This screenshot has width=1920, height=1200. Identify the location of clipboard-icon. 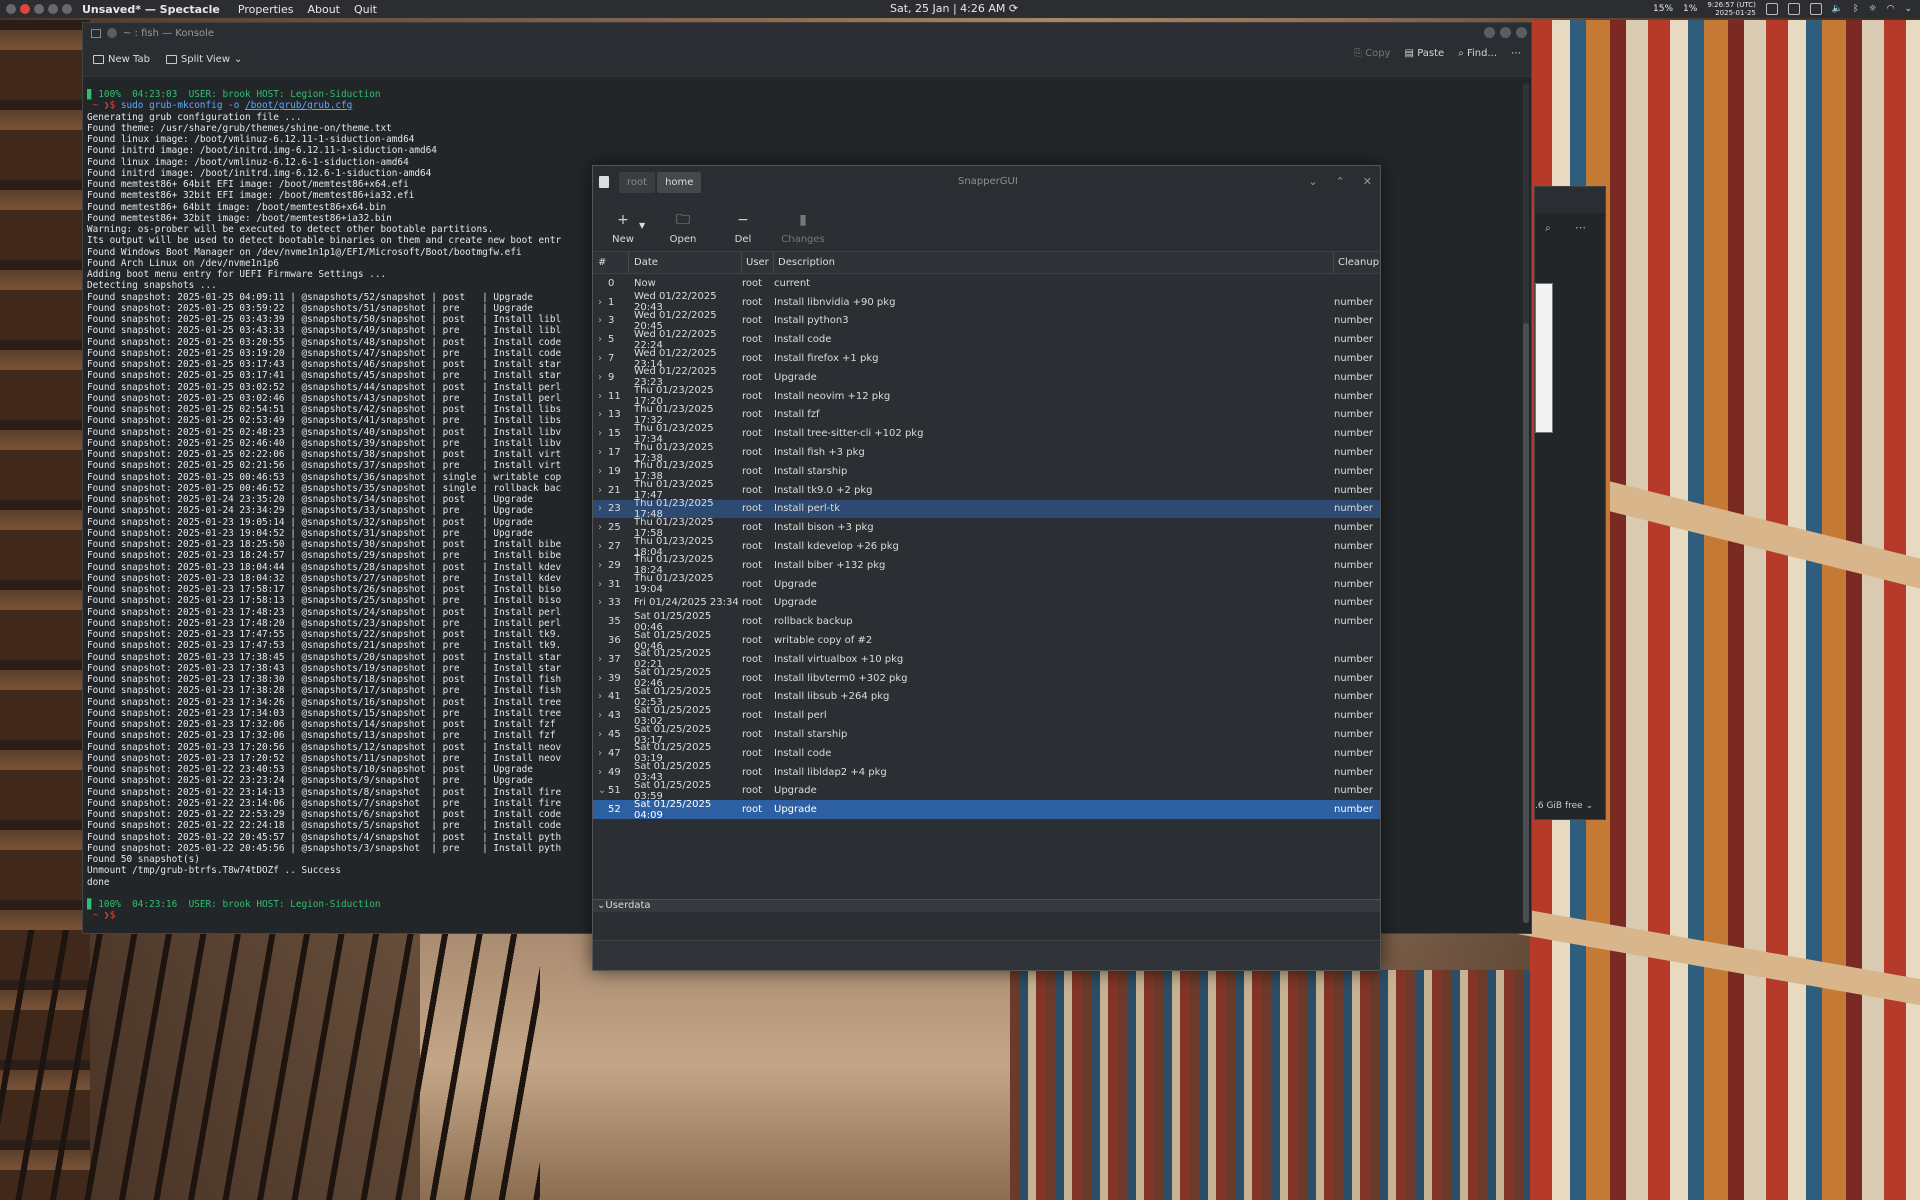
(1793, 9).